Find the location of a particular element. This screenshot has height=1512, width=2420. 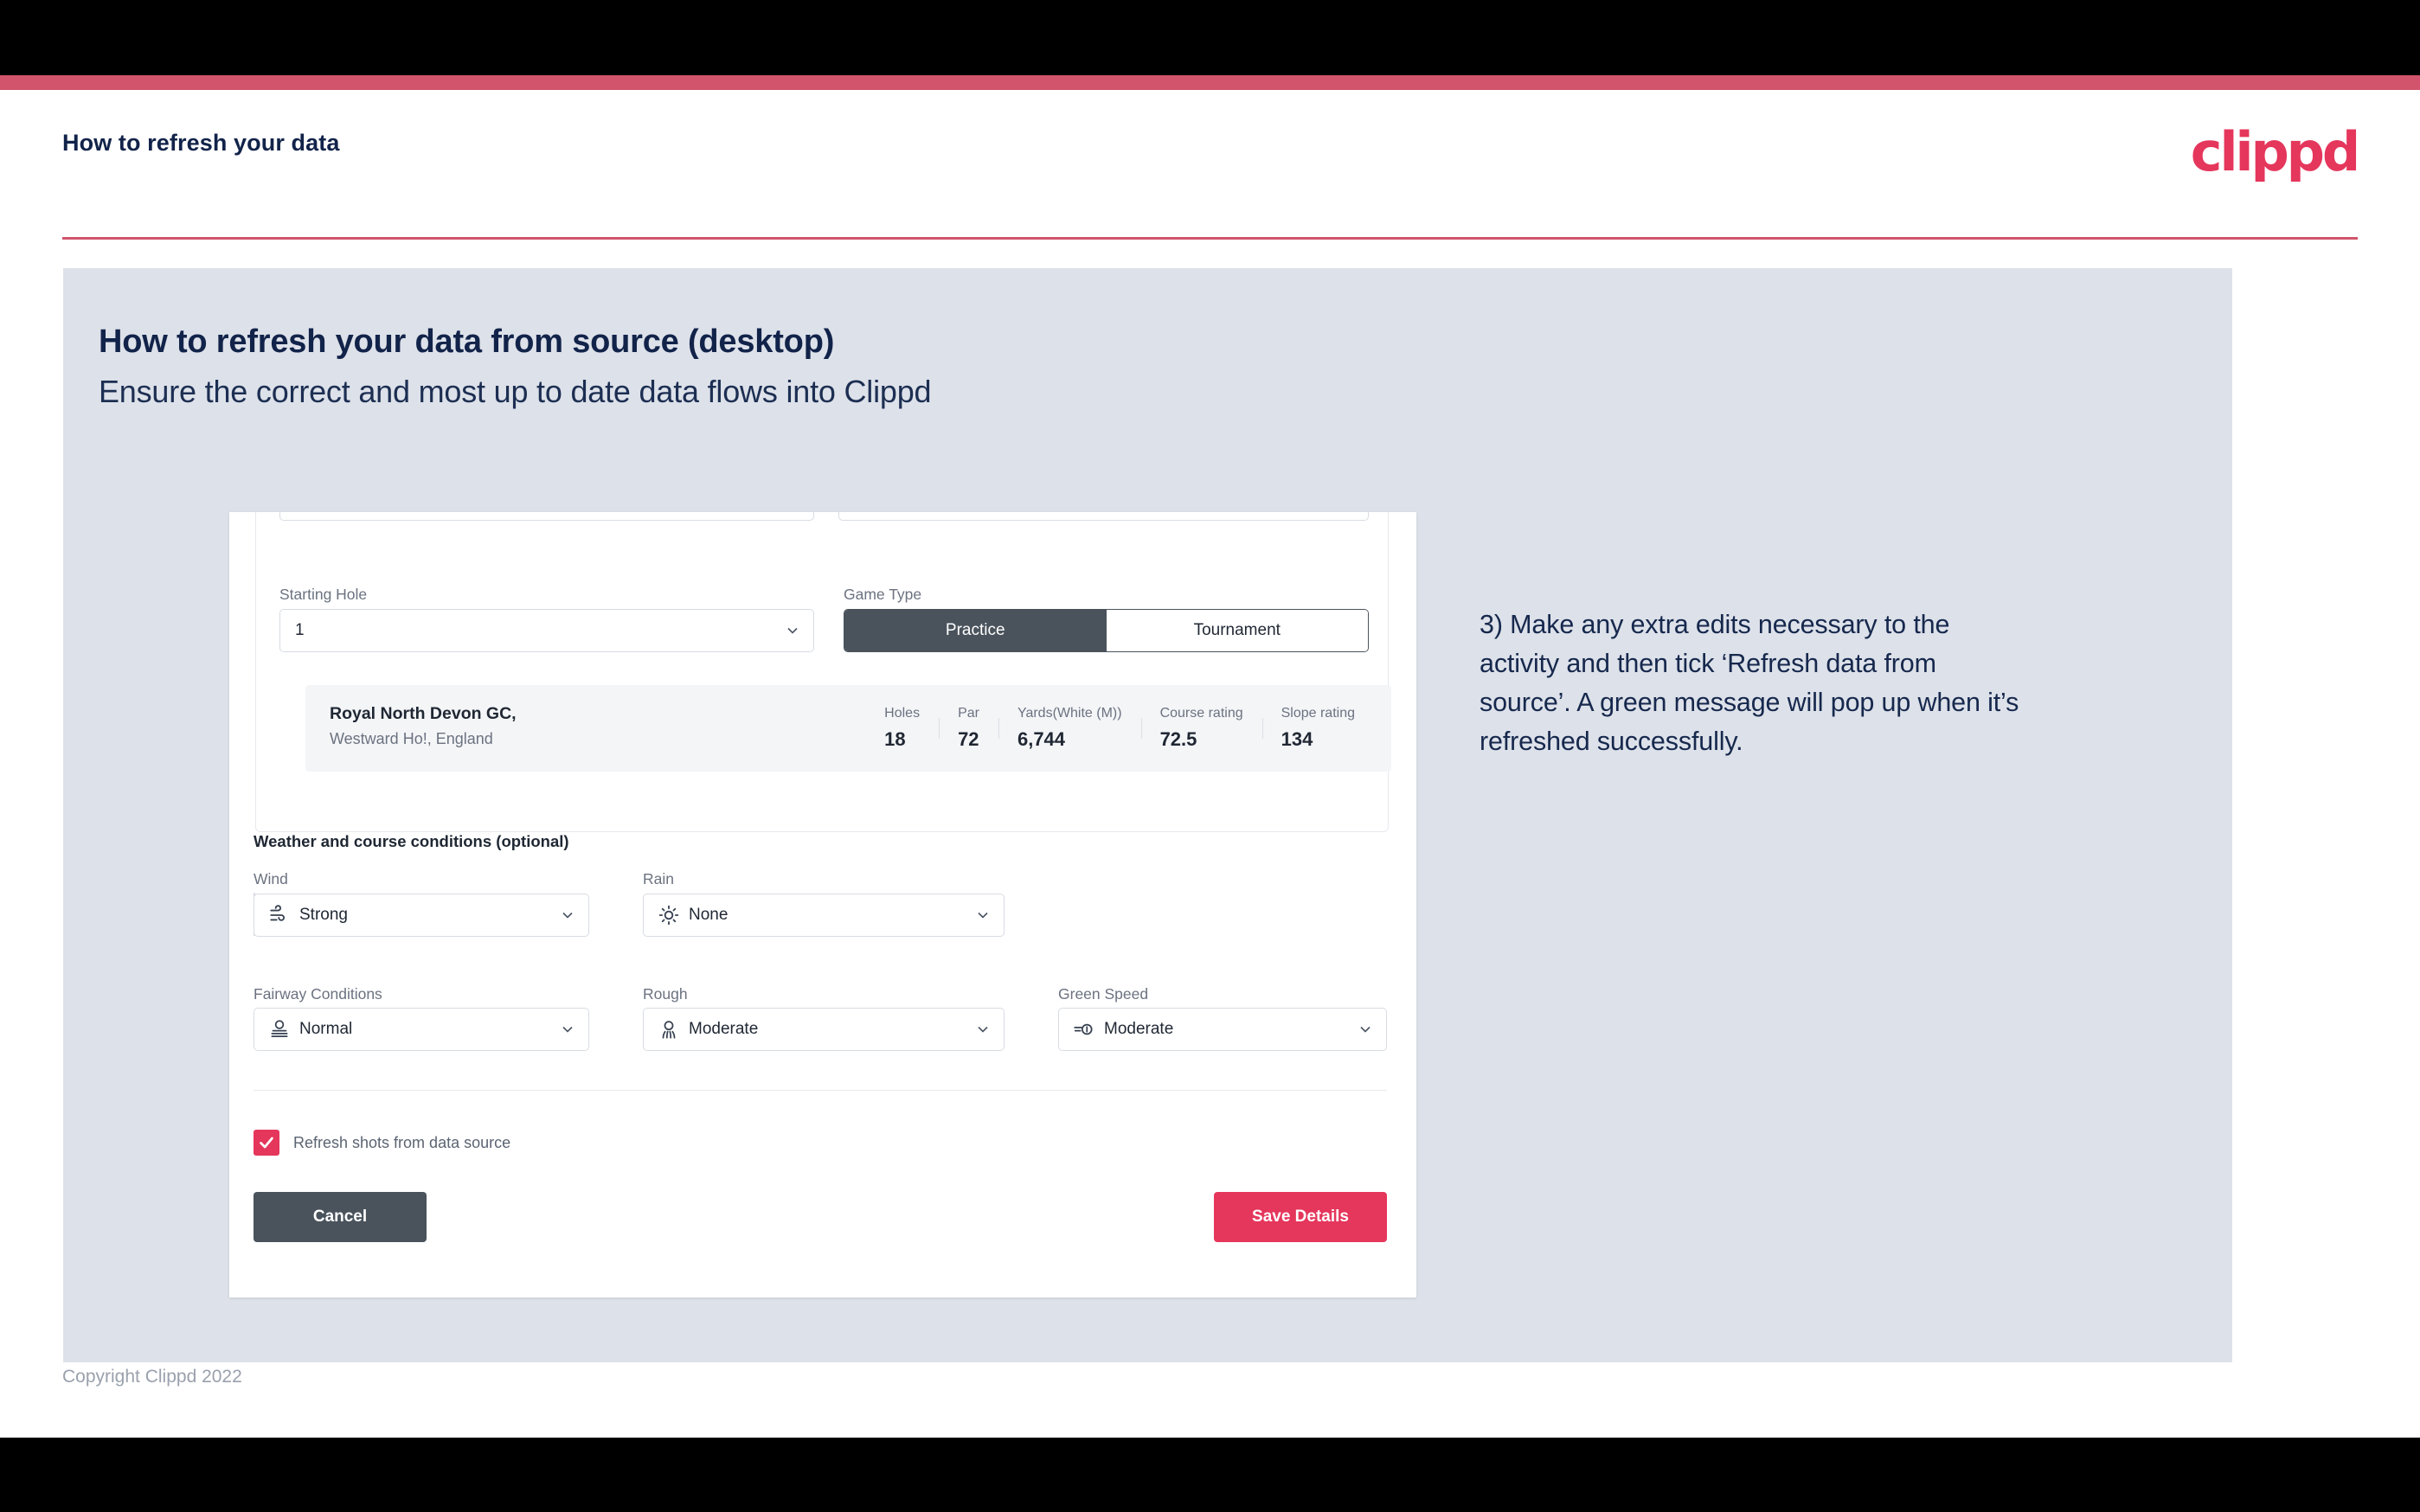

fairway-icon is located at coordinates (279, 1028).